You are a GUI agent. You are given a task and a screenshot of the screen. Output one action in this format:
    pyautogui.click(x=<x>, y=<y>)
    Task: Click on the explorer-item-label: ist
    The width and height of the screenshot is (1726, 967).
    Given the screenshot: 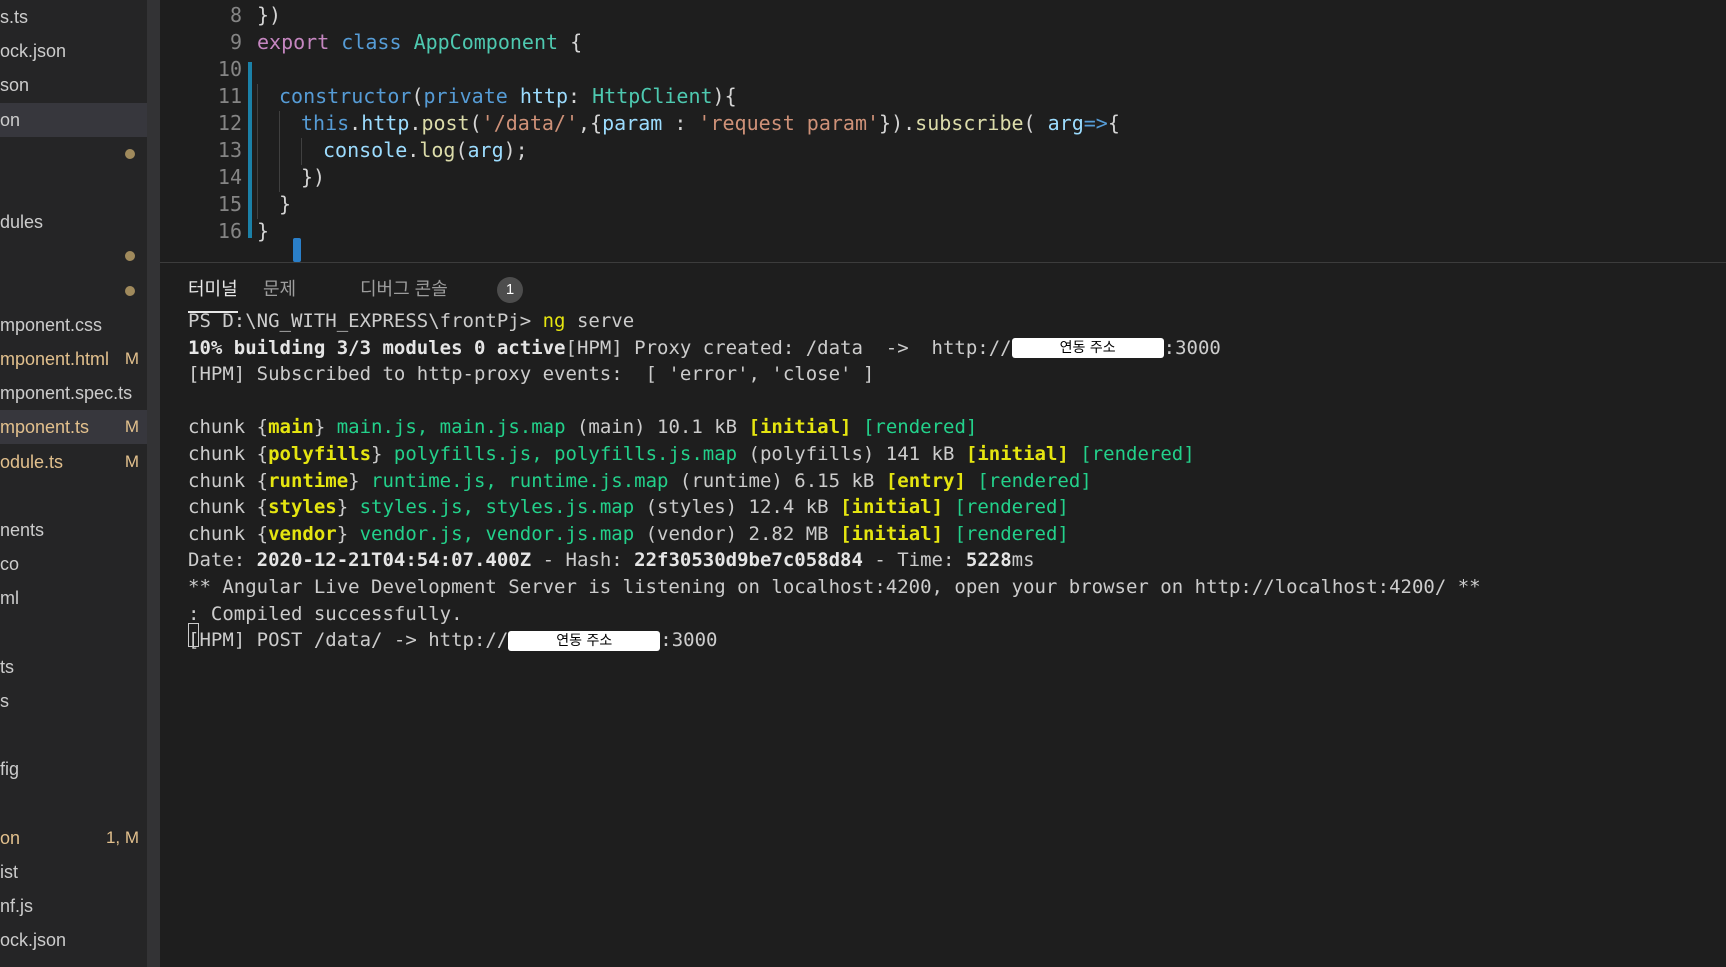 What is the action you would take?
    pyautogui.click(x=9, y=872)
    